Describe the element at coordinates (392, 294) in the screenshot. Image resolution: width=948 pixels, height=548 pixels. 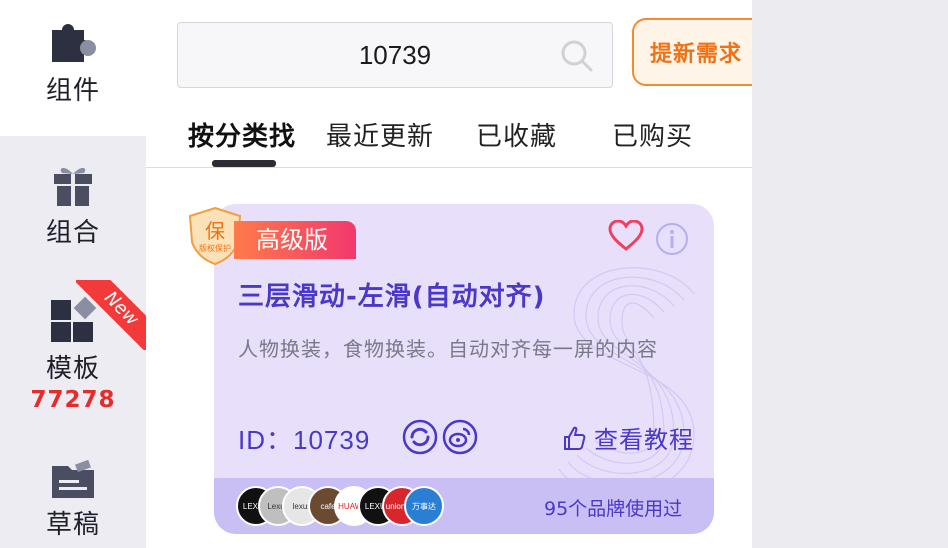
I see `card-title: 三层滑动-左滑(自动对齐)` at that location.